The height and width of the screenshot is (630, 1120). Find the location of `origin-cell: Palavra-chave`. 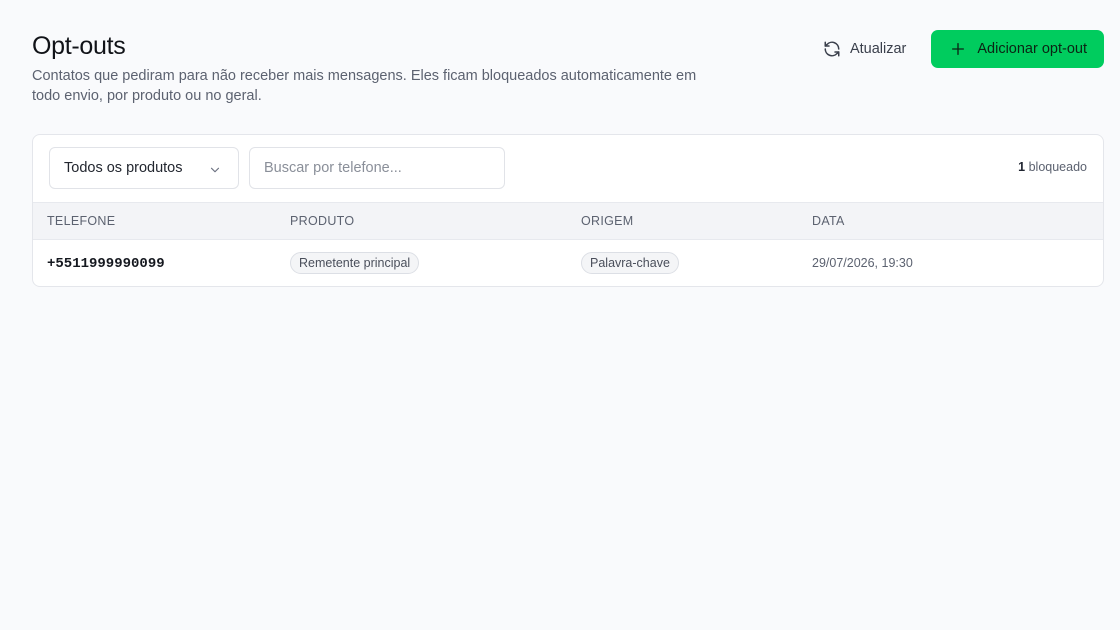

origin-cell: Palavra-chave is located at coordinates (696, 262).